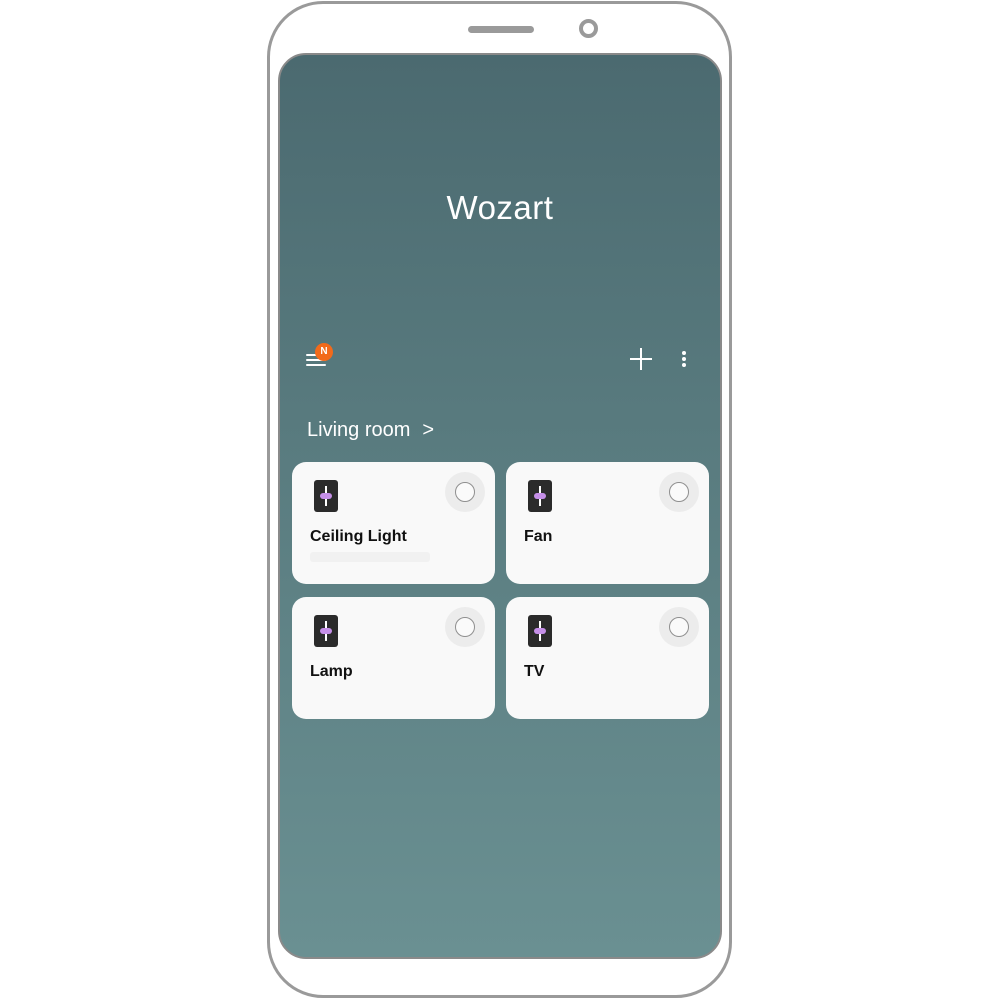 Image resolution: width=1000 pixels, height=1000 pixels. What do you see at coordinates (684, 360) in the screenshot?
I see `more-options-button` at bounding box center [684, 360].